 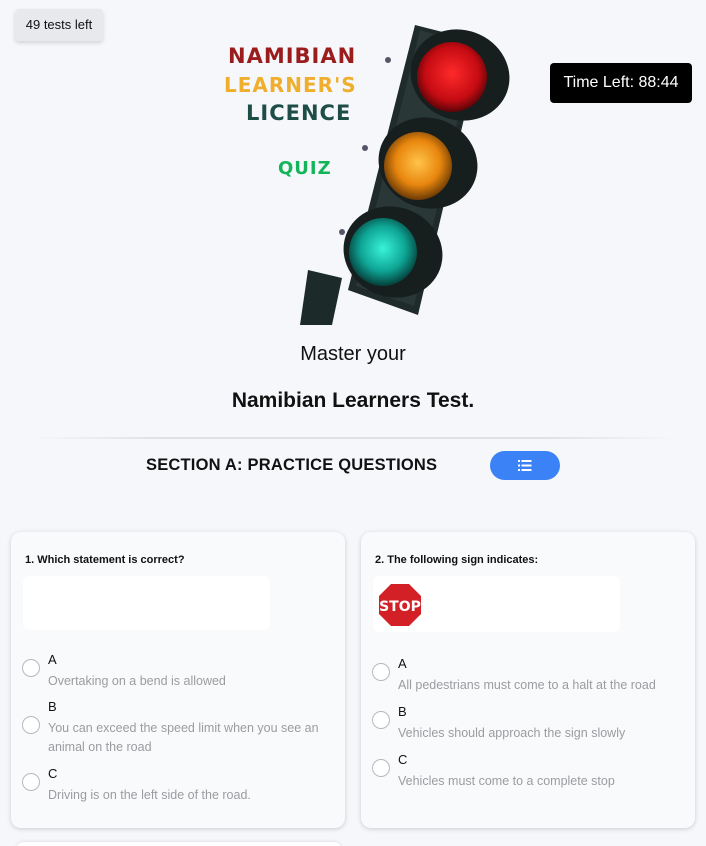 I want to click on question-image-box: STOP, so click(x=496, y=604).